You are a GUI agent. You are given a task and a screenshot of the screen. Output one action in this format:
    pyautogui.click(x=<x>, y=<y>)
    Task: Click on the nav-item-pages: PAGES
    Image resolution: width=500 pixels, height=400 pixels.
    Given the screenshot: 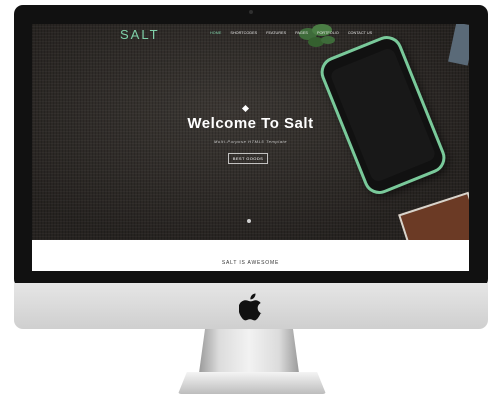 What is the action you would take?
    pyautogui.click(x=301, y=33)
    